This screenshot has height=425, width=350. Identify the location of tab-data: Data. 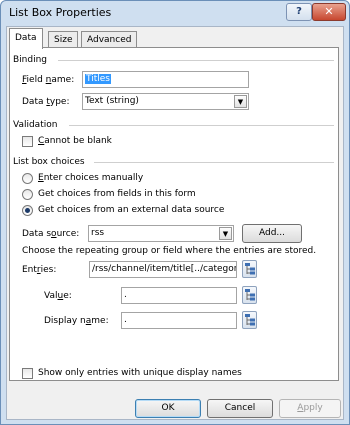
(26, 38).